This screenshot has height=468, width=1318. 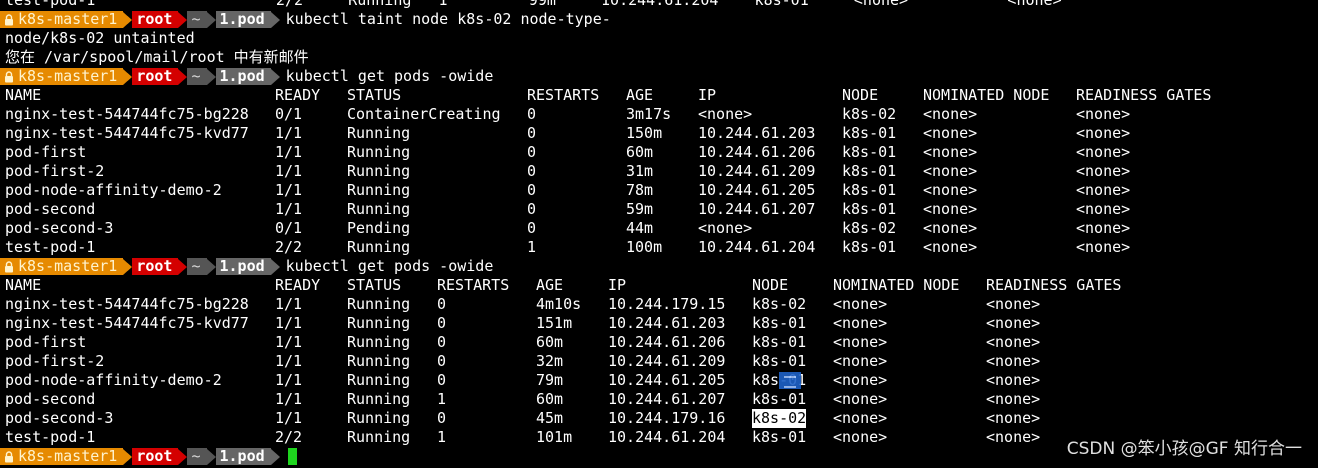 What do you see at coordinates (289, 437) in the screenshot?
I see `cell-ready: 2/2` at bounding box center [289, 437].